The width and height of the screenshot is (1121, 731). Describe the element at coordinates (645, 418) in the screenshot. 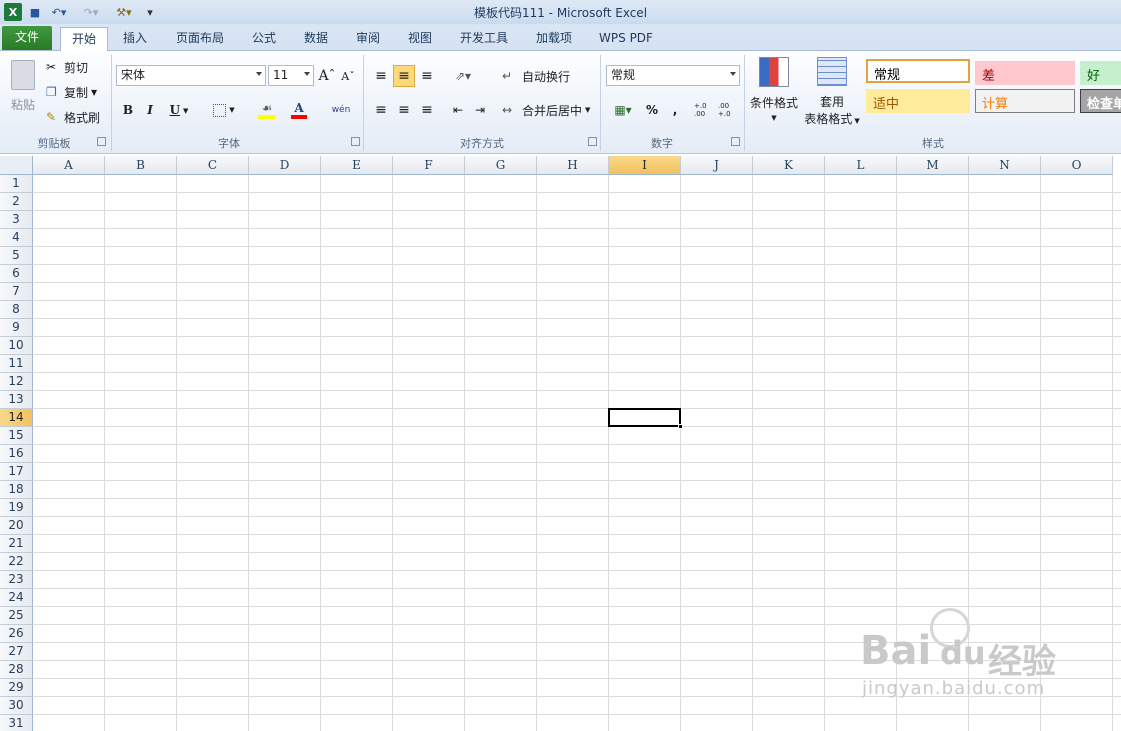

I see `active-cell` at that location.